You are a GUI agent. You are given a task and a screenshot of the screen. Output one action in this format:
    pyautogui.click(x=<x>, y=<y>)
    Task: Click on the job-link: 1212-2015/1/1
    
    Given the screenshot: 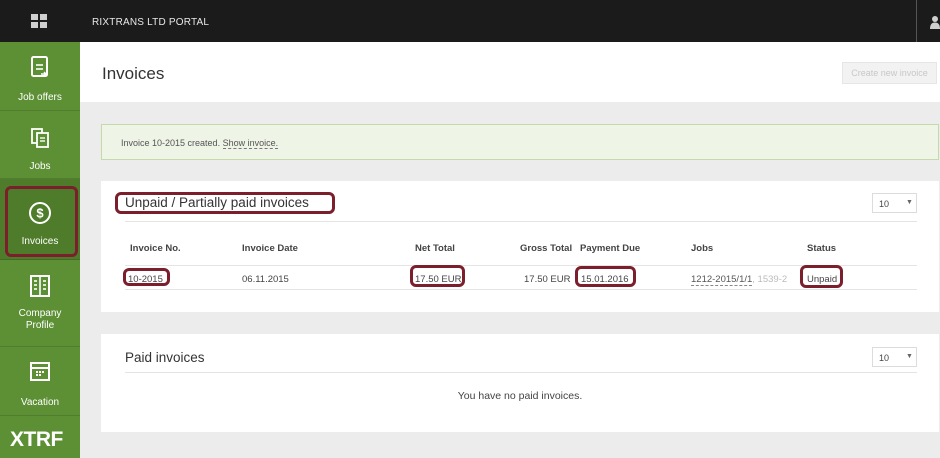 What is the action you would take?
    pyautogui.click(x=722, y=280)
    